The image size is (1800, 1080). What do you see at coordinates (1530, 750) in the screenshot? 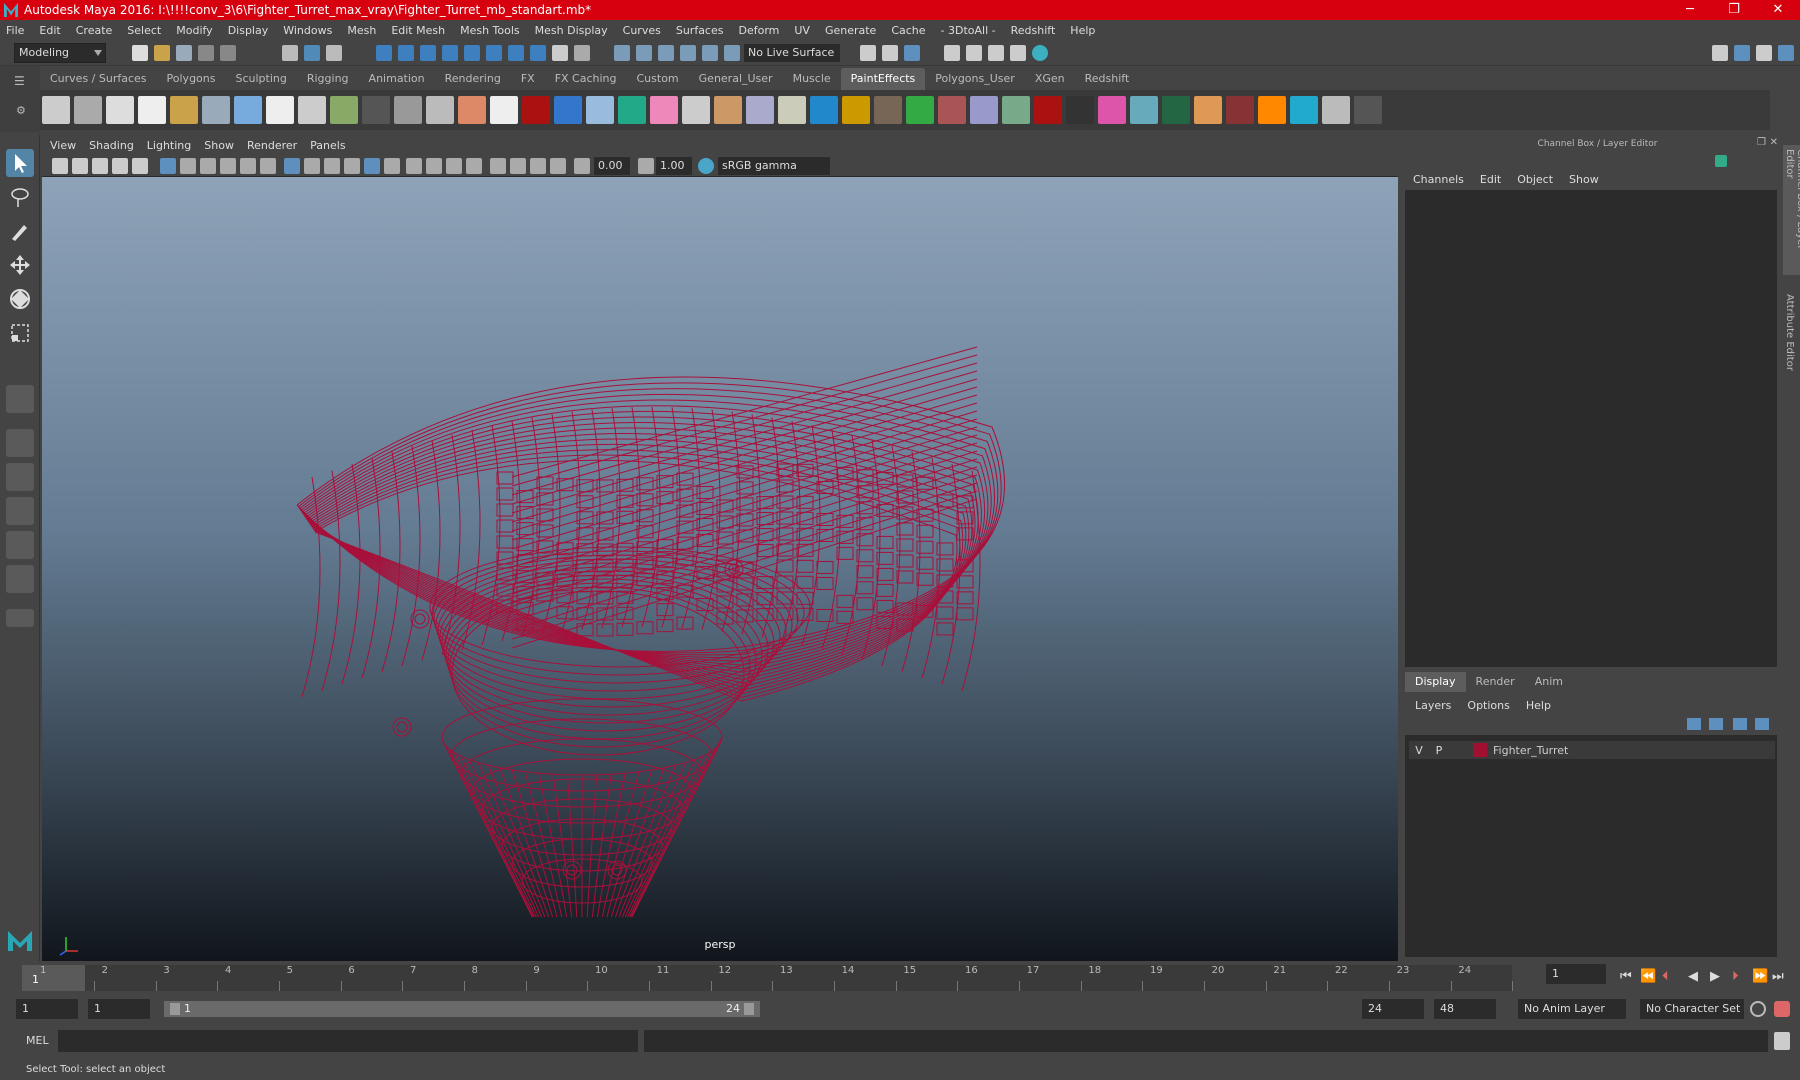
I see `layer-name: Fighter_Turret` at bounding box center [1530, 750].